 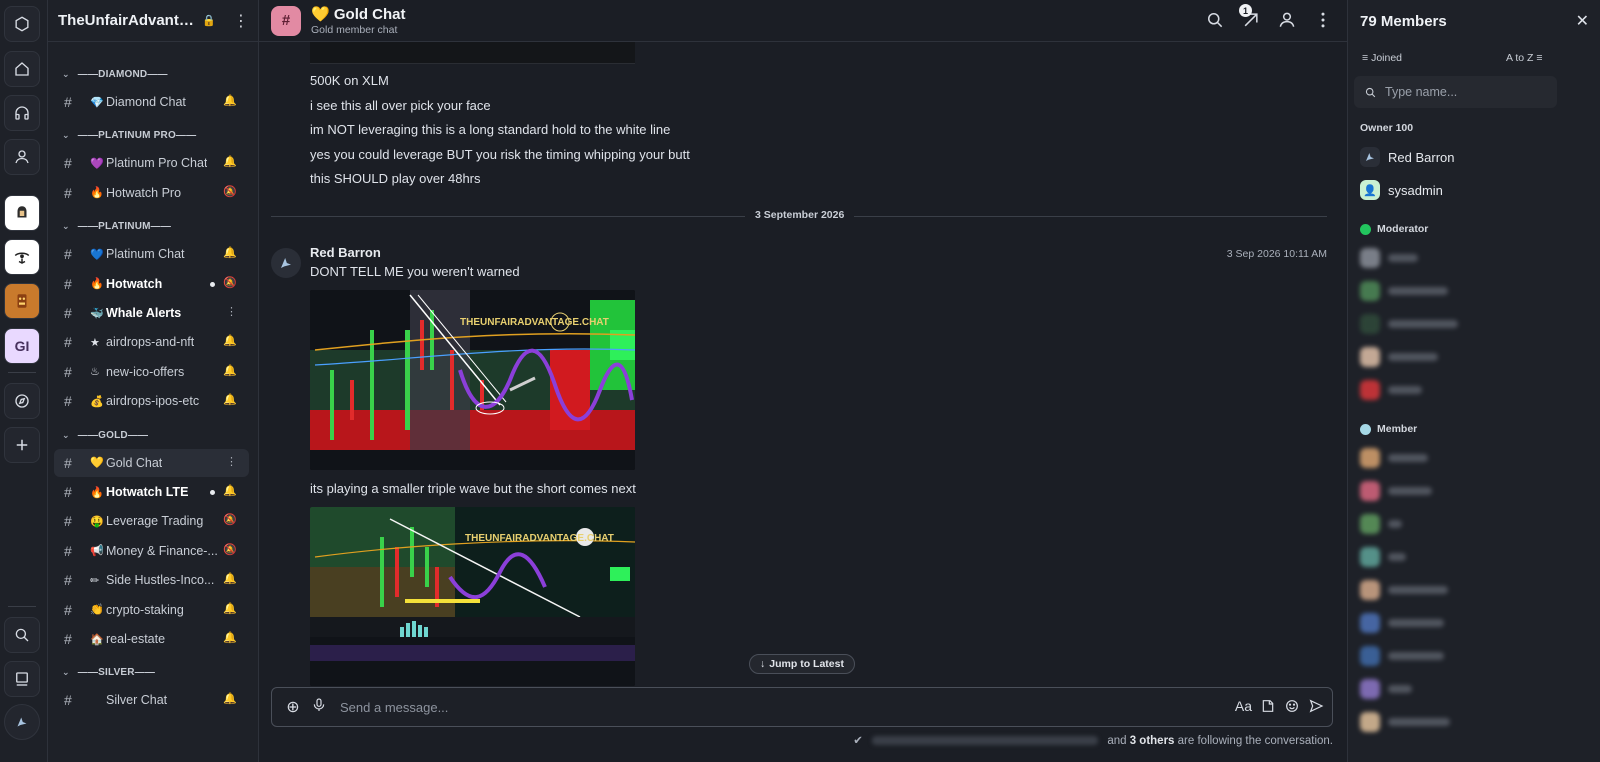 What do you see at coordinates (1524, 58) in the screenshot?
I see `sort-button: A to Z ≡` at bounding box center [1524, 58].